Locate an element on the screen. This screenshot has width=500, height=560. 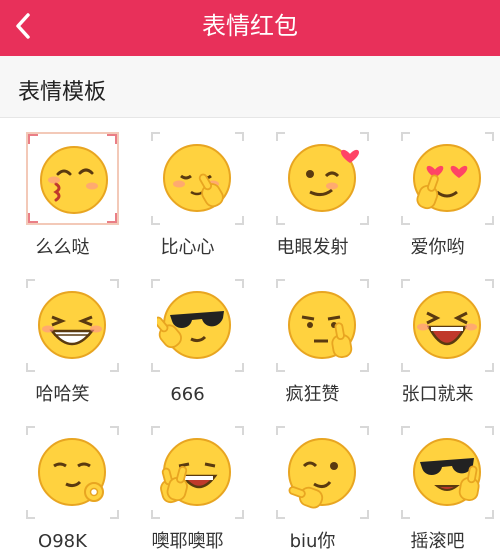
template-label: O98K is located at coordinates (62, 541).